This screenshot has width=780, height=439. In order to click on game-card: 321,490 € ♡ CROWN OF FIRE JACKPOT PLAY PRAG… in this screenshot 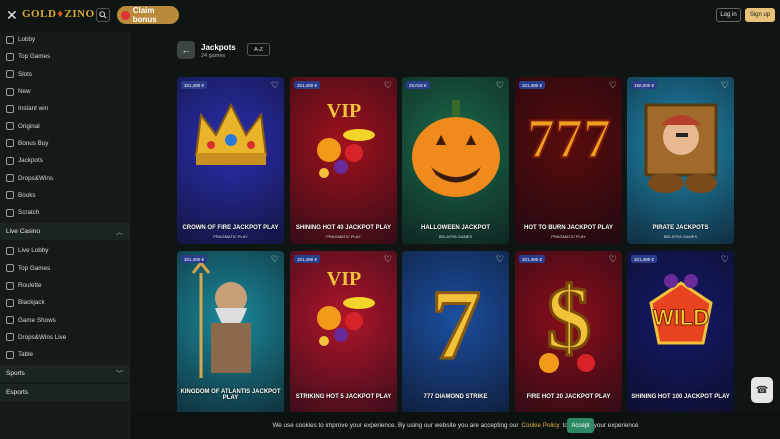, I will do `click(230, 160)`.